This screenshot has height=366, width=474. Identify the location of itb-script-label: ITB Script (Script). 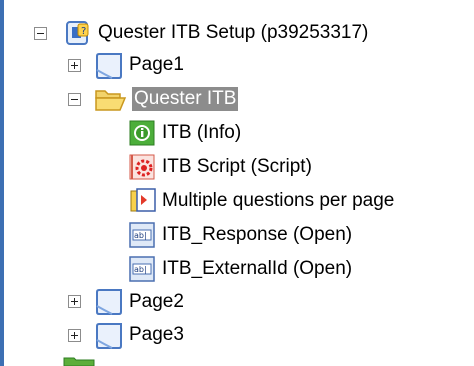
(237, 166).